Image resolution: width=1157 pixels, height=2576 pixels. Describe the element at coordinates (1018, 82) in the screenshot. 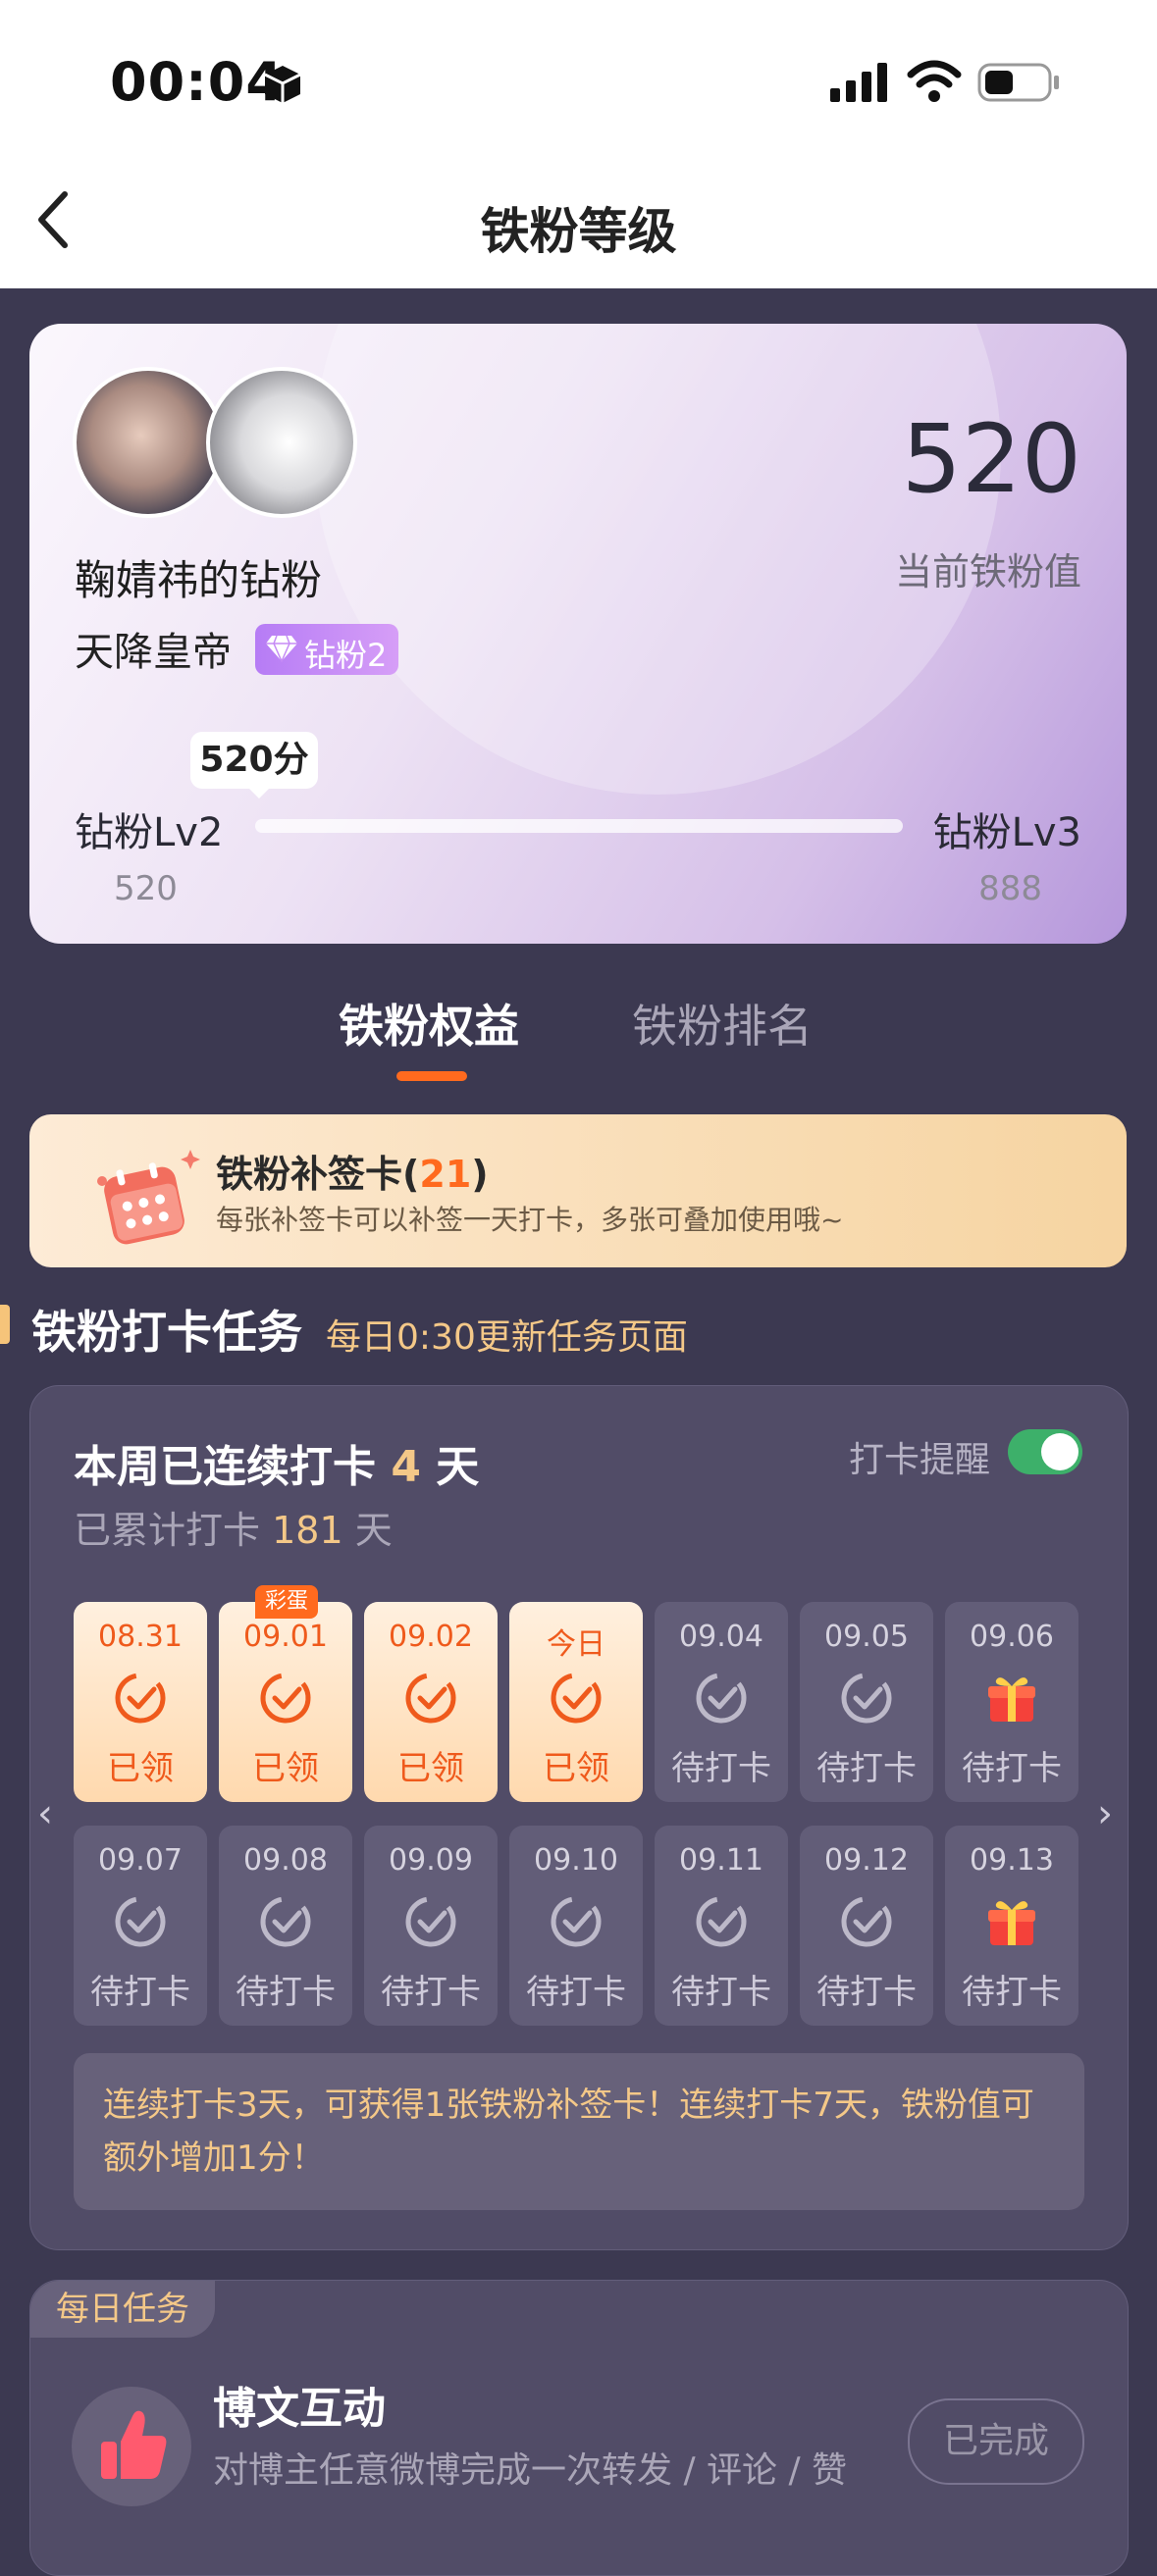

I see `battery-icon` at that location.